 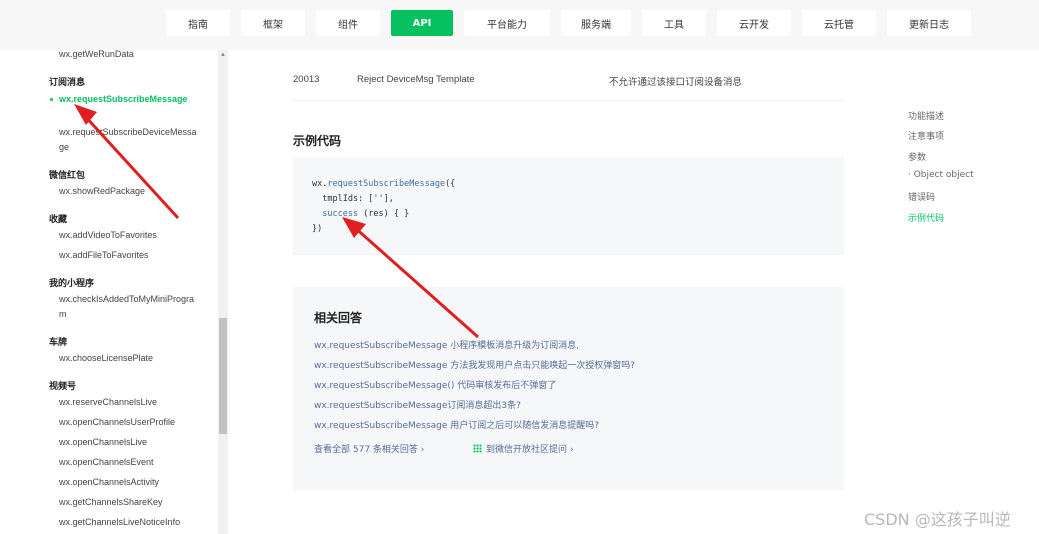 What do you see at coordinates (568, 100) in the screenshot?
I see `table-divider` at bounding box center [568, 100].